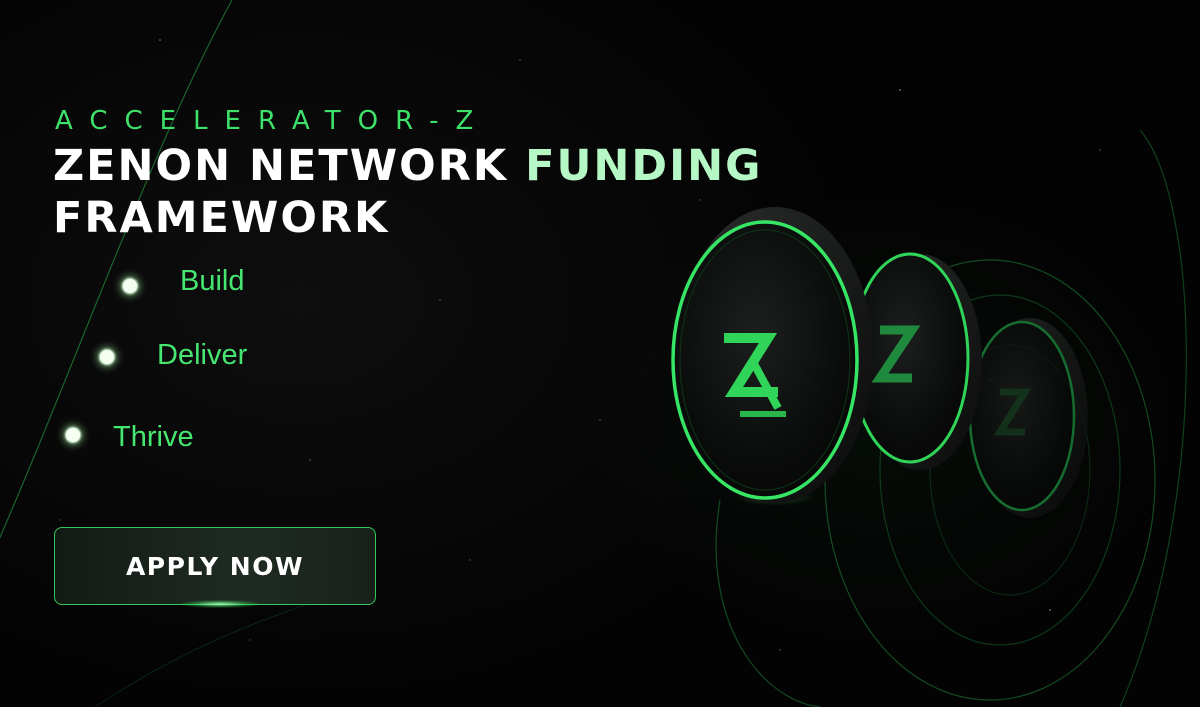 The image size is (1200, 707). Describe the element at coordinates (772, 357) in the screenshot. I see `front-coin` at that location.